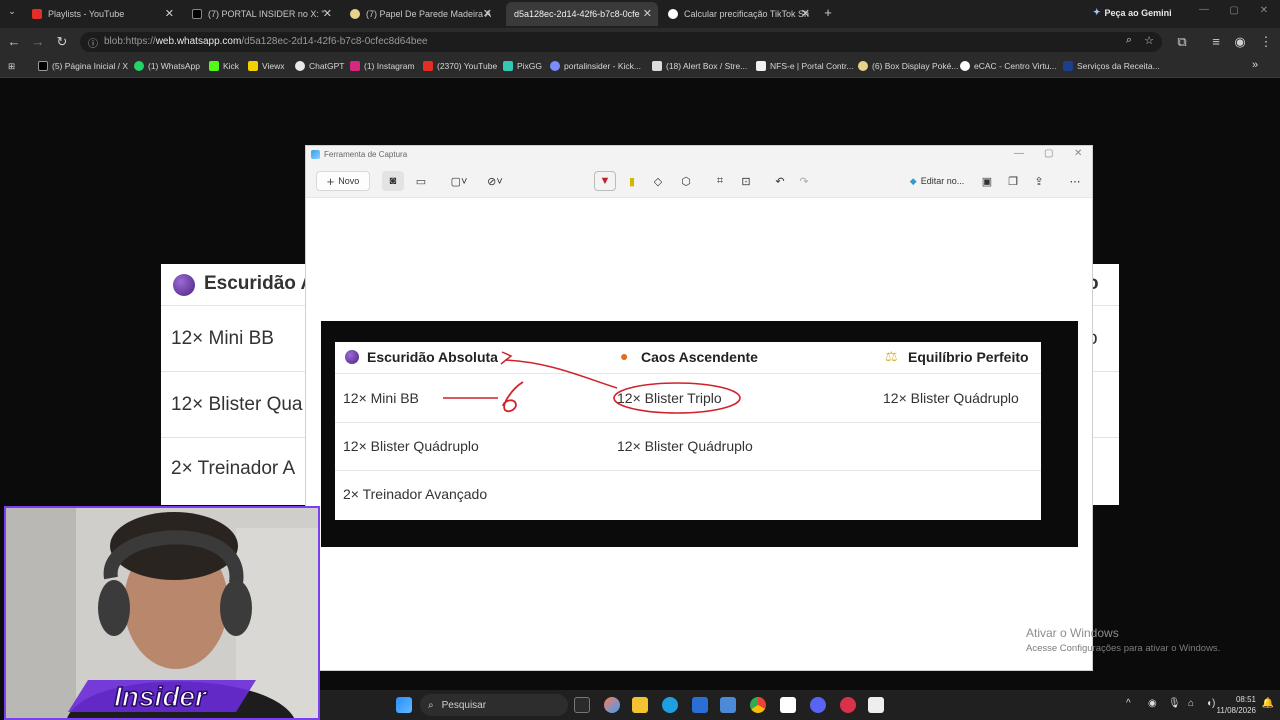 The height and width of the screenshot is (720, 1280). What do you see at coordinates (876, 705) in the screenshot?
I see `snipping-tool-icon` at bounding box center [876, 705].